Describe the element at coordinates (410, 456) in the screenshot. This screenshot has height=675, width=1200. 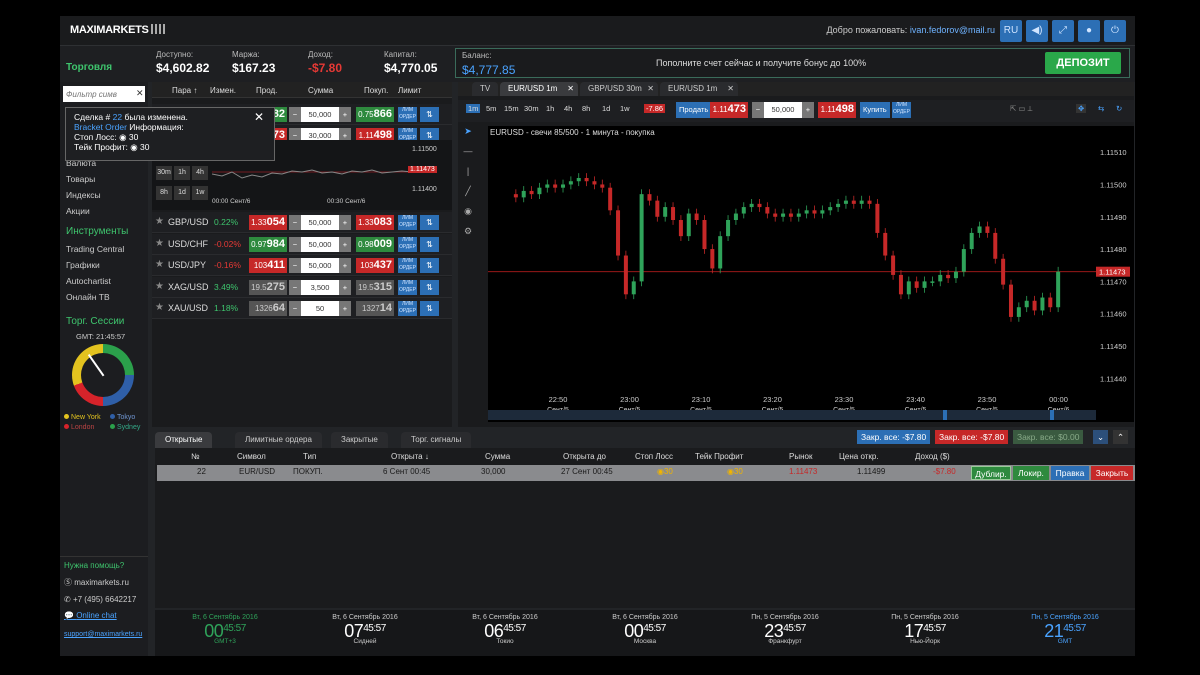
I see `col-opened: Открыта ↓` at that location.